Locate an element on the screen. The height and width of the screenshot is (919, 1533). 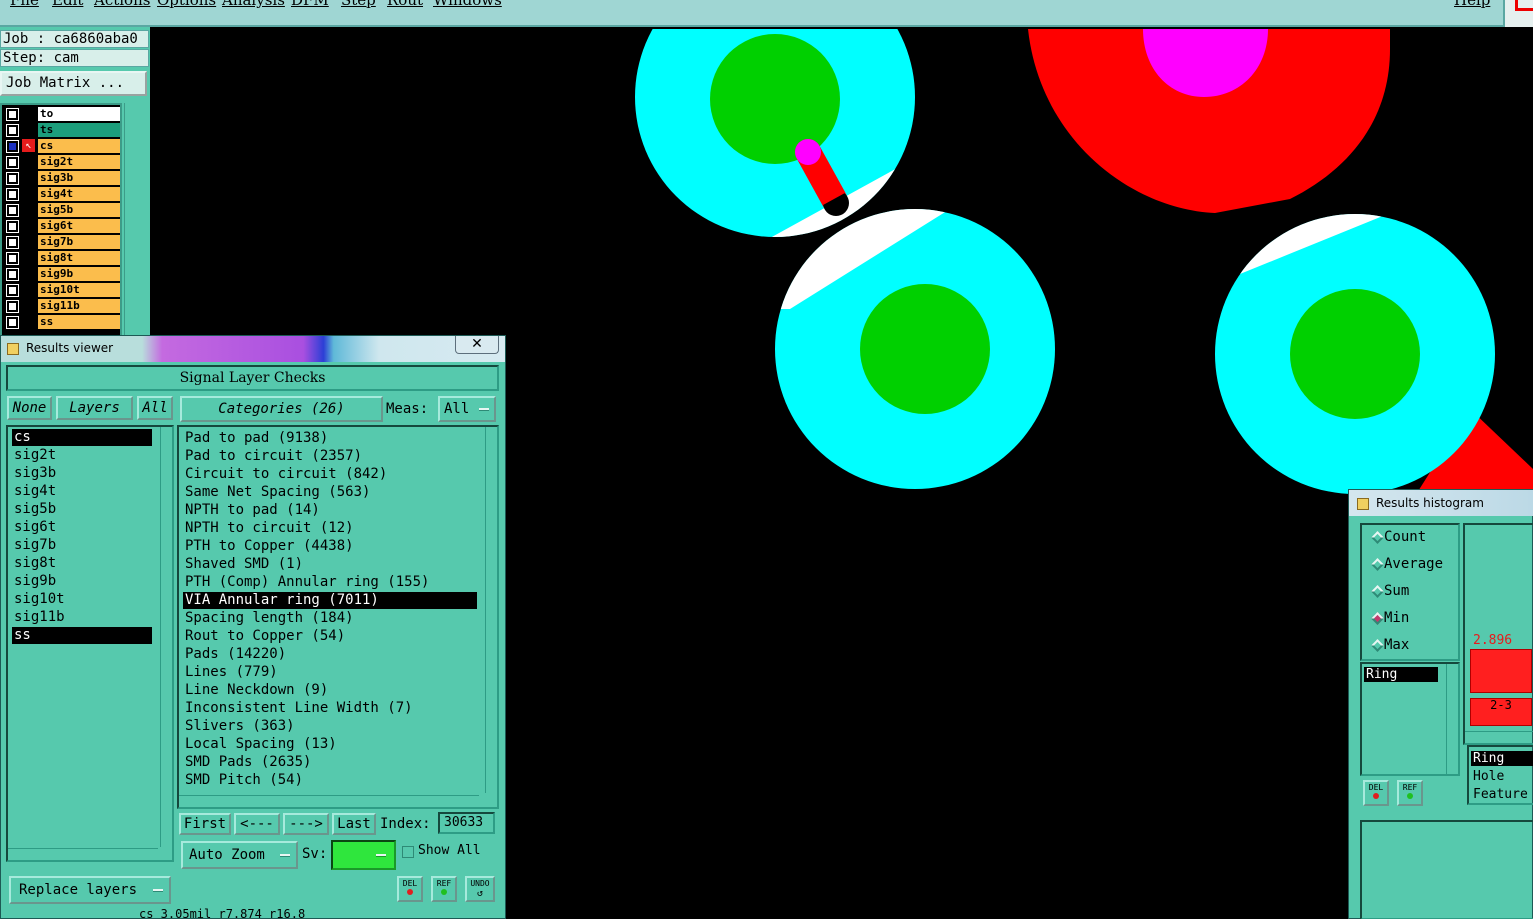
layer-row: sig2t is located at coordinates (62, 162).